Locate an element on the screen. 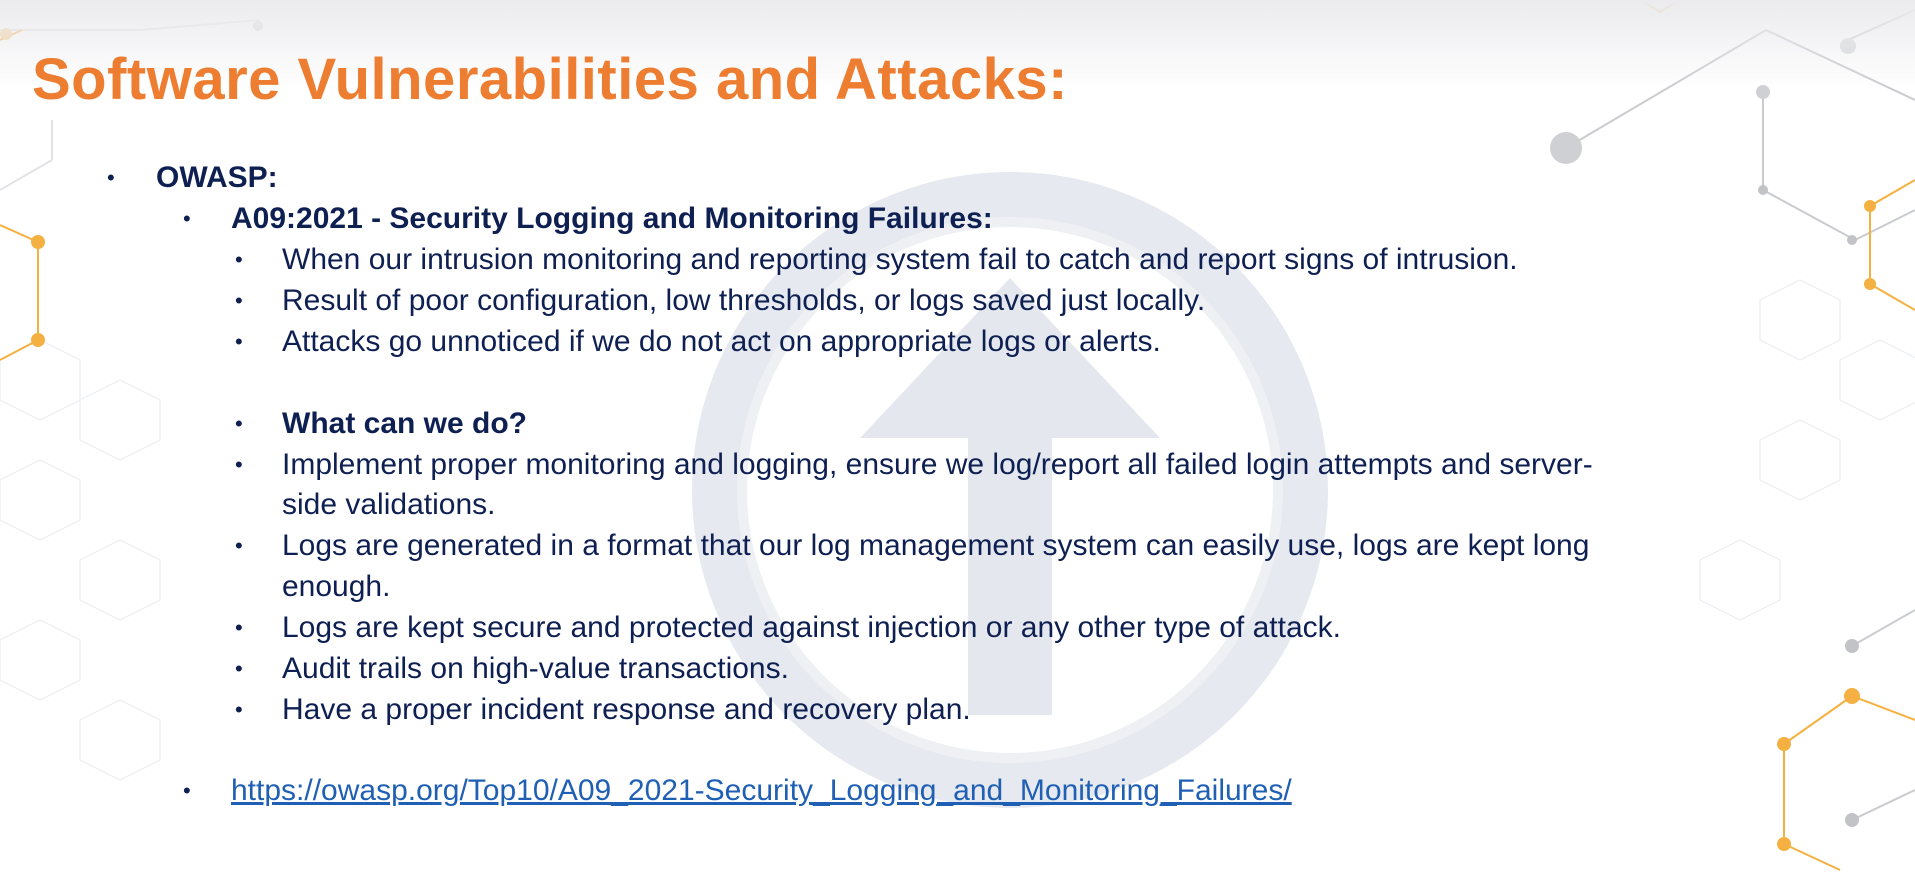 The image size is (1915, 889). hexagon-pattern-left is located at coordinates (80, 560).